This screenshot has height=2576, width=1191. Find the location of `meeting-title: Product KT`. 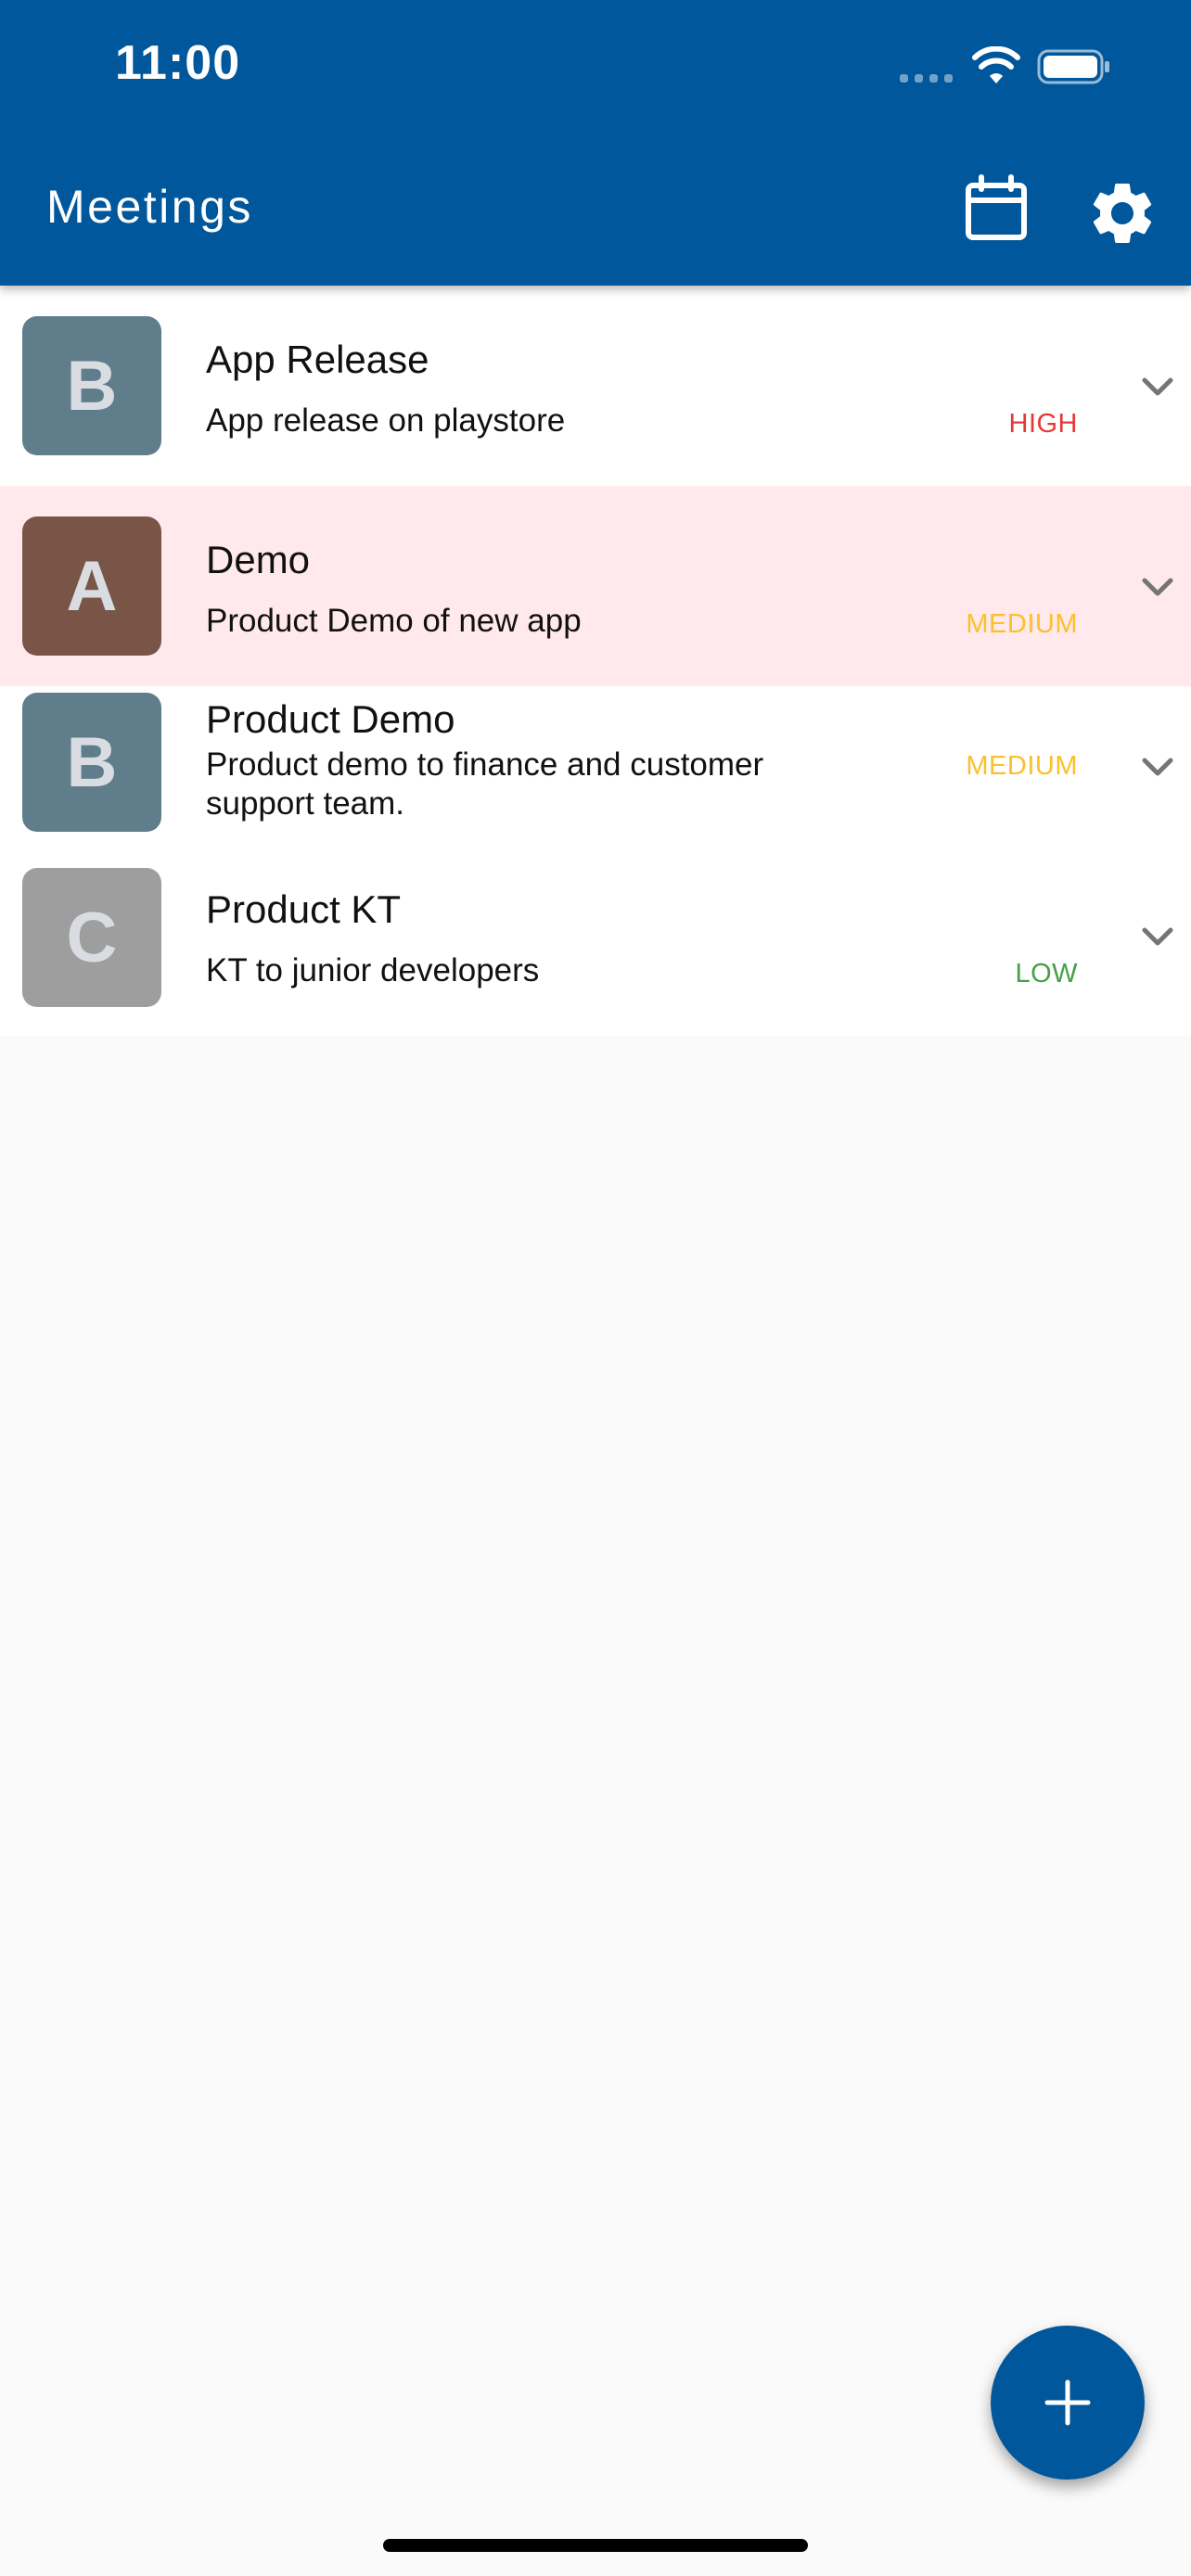

meeting-title: Product KT is located at coordinates (304, 909).